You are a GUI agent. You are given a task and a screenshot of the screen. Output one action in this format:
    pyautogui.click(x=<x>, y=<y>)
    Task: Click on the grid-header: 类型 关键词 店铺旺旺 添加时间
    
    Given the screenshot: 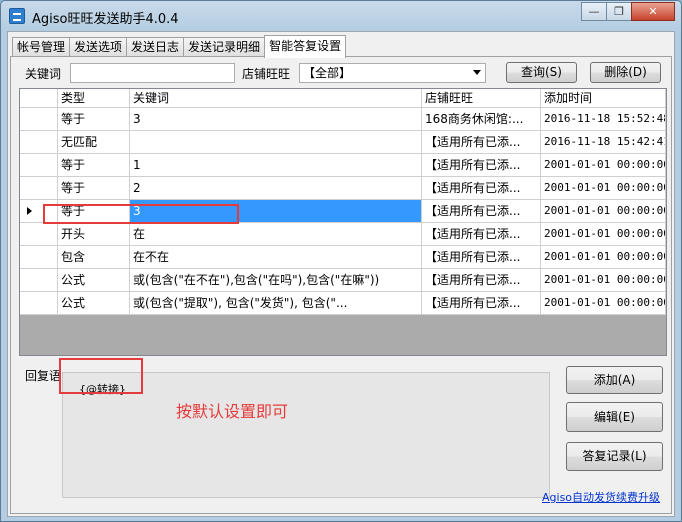 What is the action you would take?
    pyautogui.click(x=343, y=98)
    